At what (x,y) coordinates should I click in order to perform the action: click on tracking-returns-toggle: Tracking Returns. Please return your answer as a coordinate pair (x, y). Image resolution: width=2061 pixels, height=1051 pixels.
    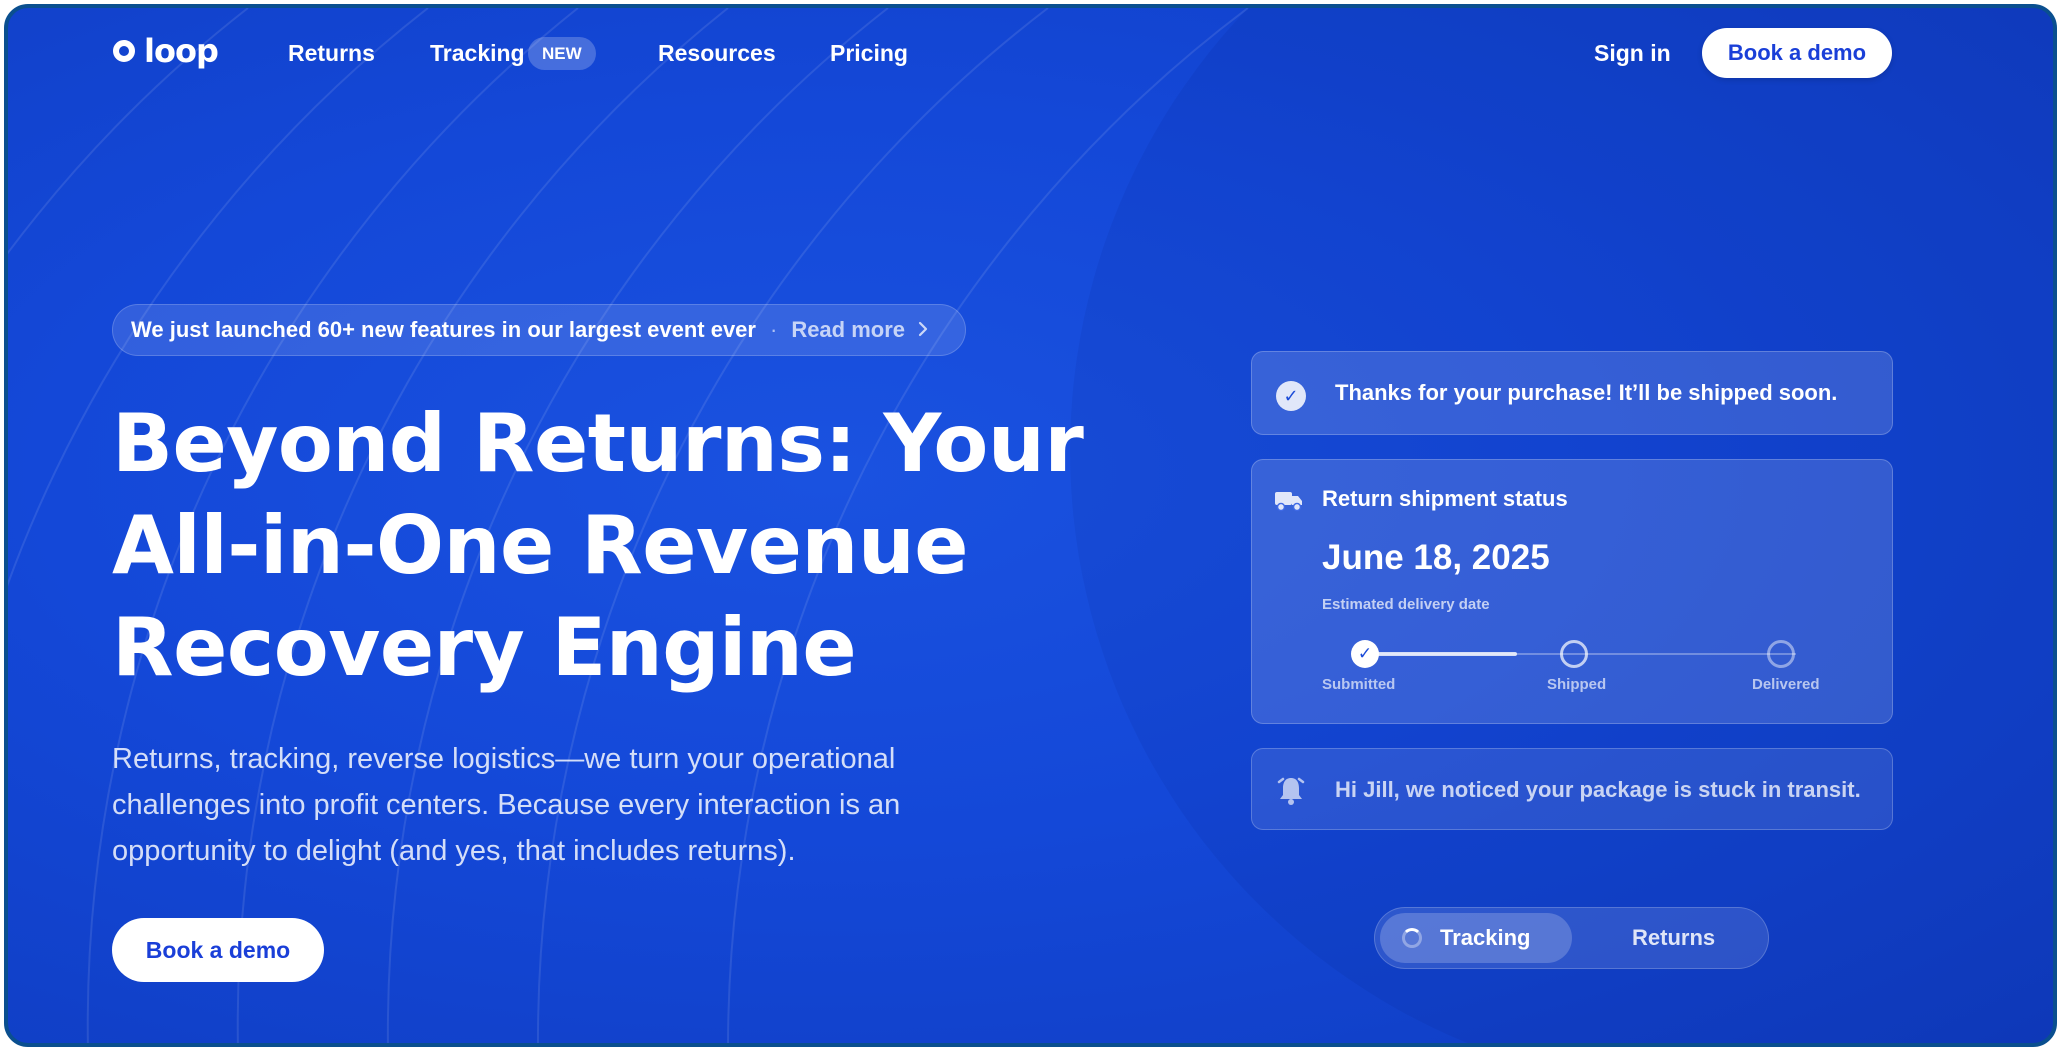
    Looking at the image, I should click on (1571, 938).